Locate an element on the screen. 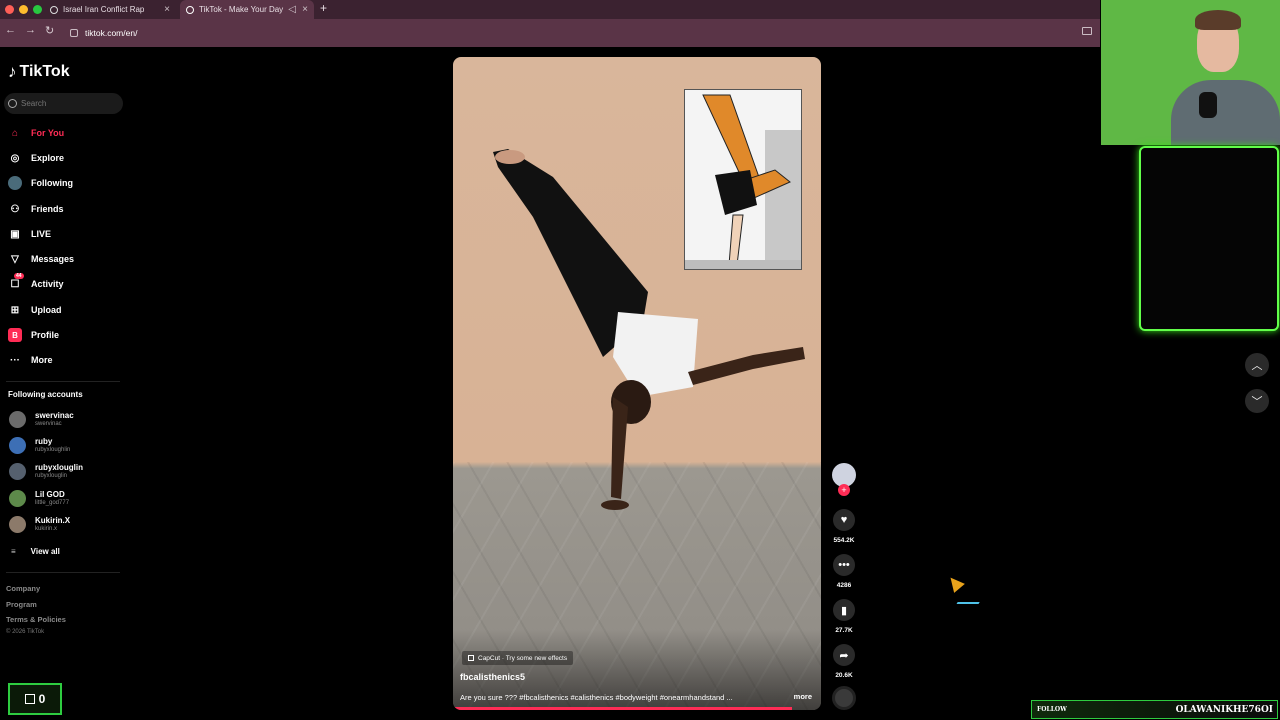  list-icon: ≡ is located at coordinates (13, 551).